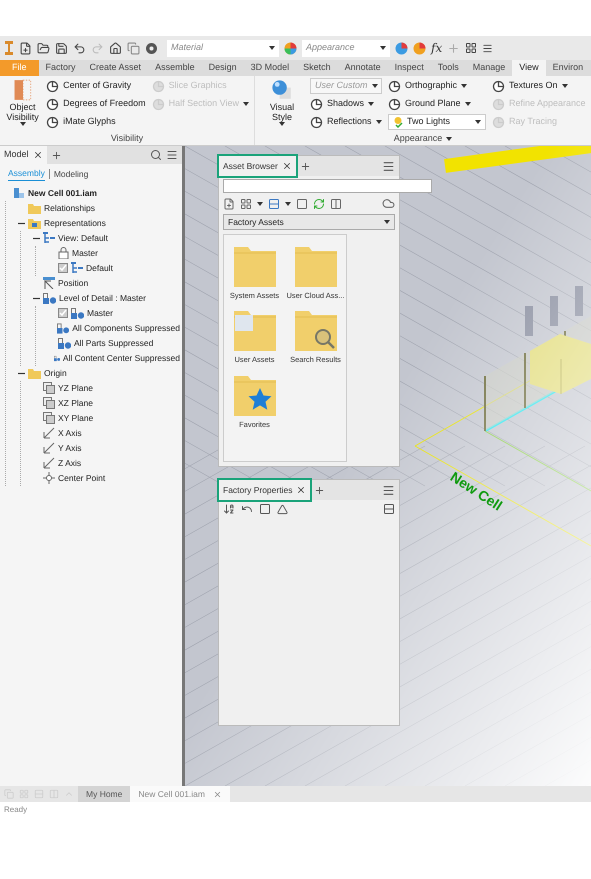 This screenshot has height=879, width=591. What do you see at coordinates (489, 68) in the screenshot?
I see `ribbon-tab: Manage` at bounding box center [489, 68].